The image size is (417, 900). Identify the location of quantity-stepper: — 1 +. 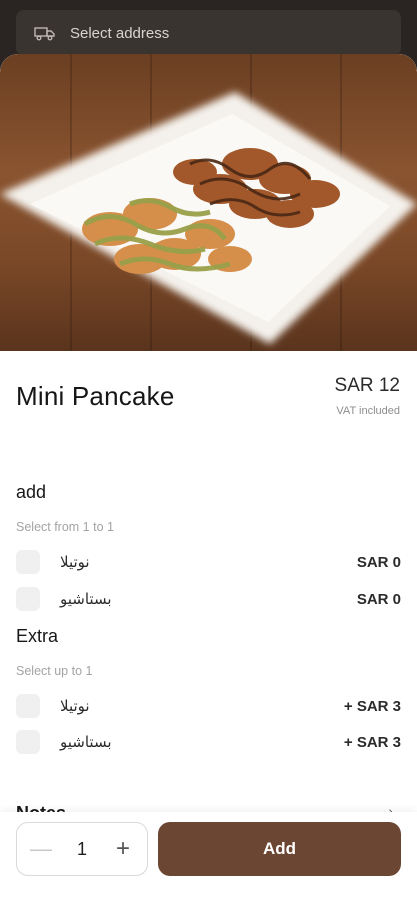
(82, 849).